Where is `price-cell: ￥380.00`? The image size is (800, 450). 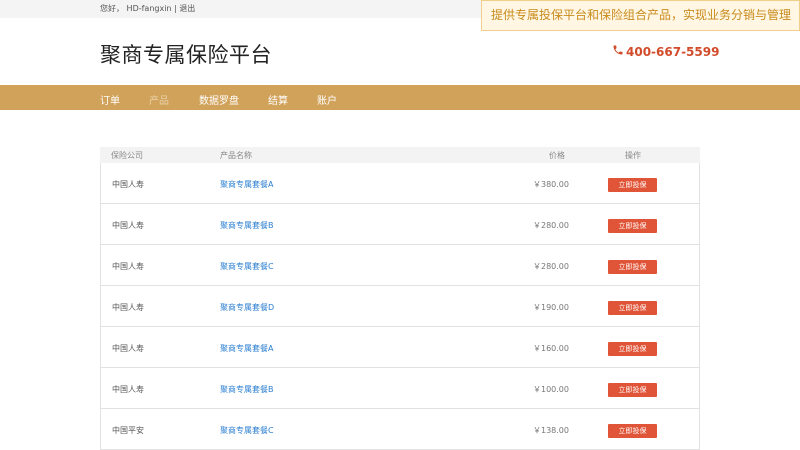 price-cell: ￥380.00 is located at coordinates (551, 184).